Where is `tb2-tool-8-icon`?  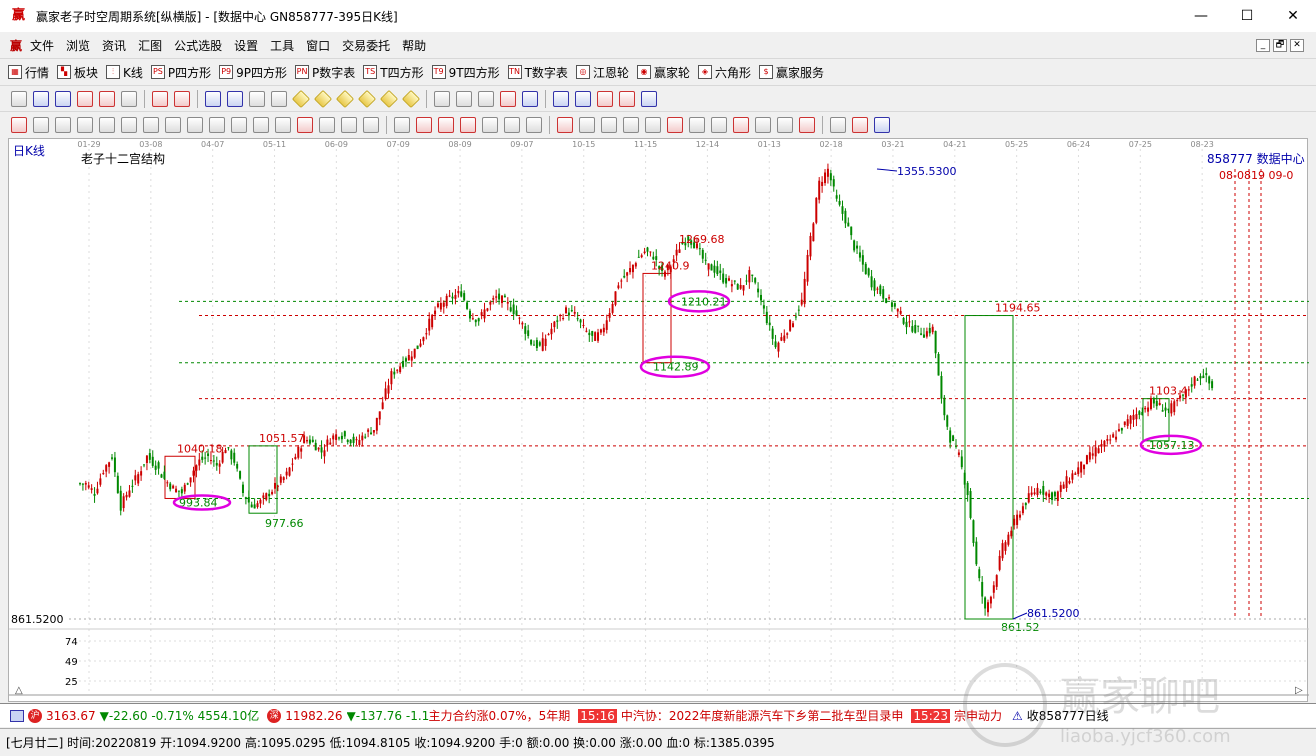
tb2-tool-8-icon is located at coordinates (182, 98).